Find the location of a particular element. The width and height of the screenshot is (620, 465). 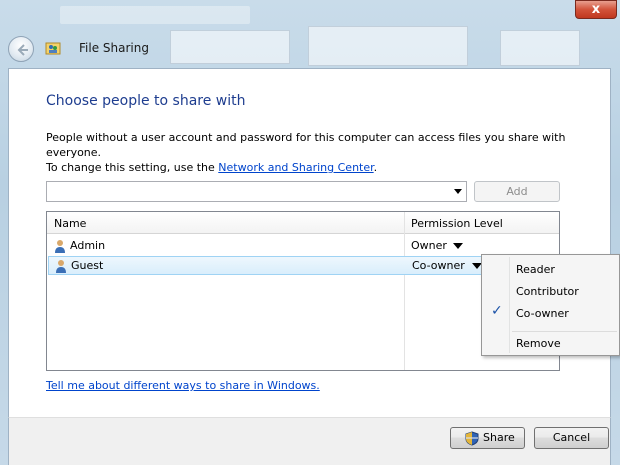

column-divider is located at coordinates (404, 291).